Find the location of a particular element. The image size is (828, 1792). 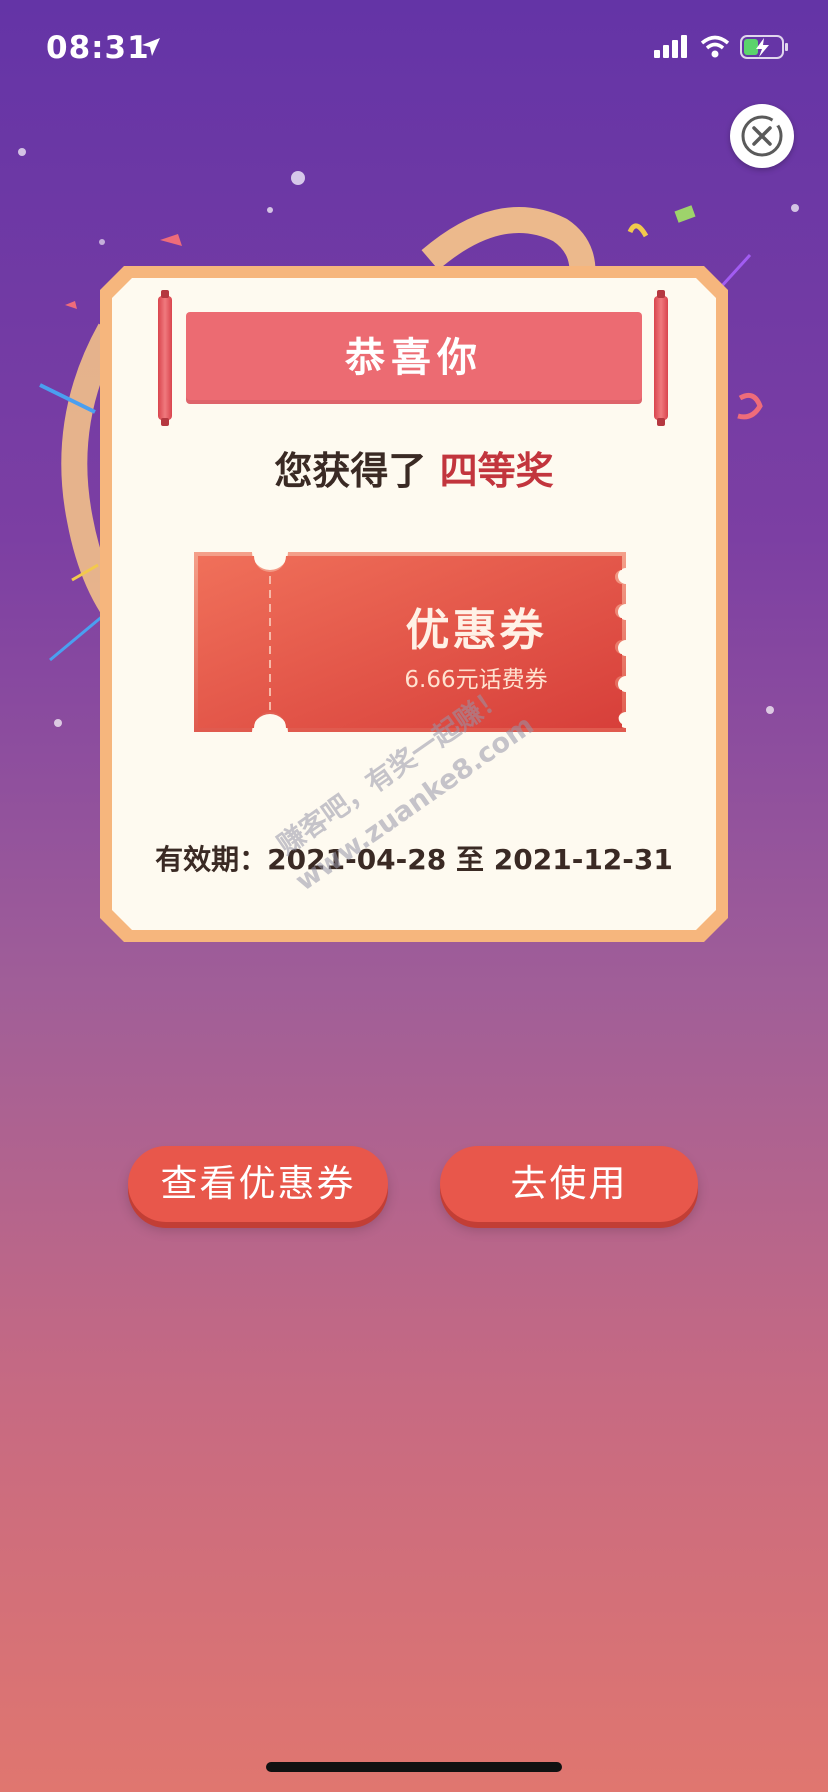

location-arrow-icon is located at coordinates (151, 47).